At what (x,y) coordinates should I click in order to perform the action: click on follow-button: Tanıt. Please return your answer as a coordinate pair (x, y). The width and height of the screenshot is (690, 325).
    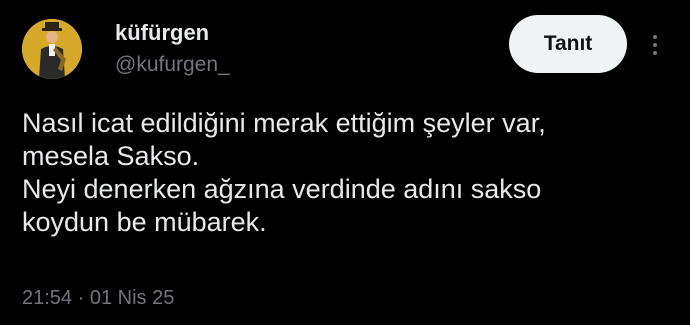
    Looking at the image, I should click on (568, 44).